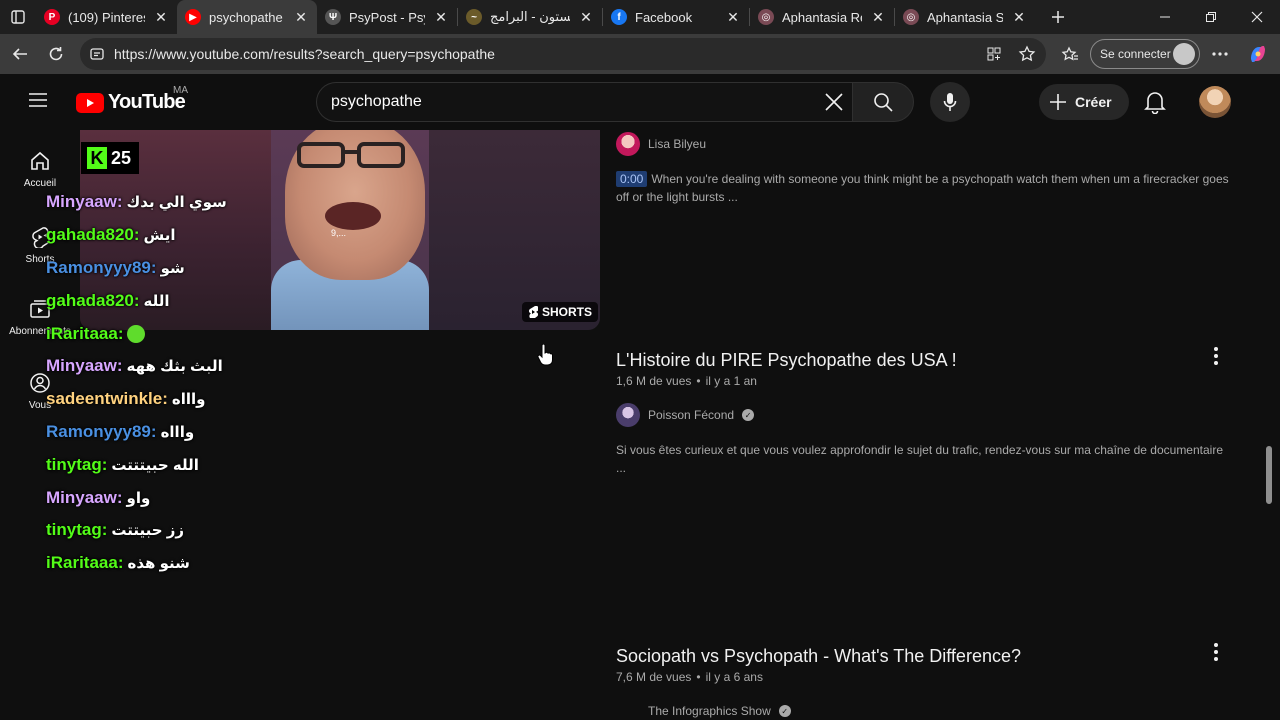 This screenshot has width=1280, height=720. What do you see at coordinates (654, 381) in the screenshot?
I see `view-count: 1,6 M de vues` at bounding box center [654, 381].